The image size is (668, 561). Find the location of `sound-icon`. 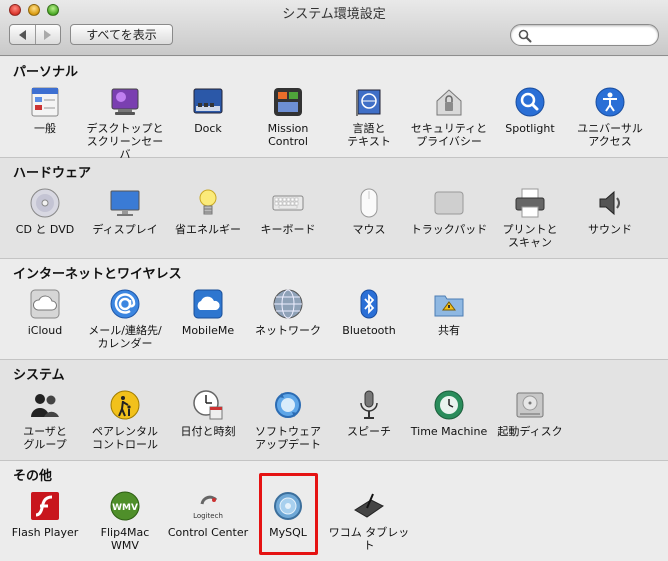

sound-icon is located at coordinates (609, 203).